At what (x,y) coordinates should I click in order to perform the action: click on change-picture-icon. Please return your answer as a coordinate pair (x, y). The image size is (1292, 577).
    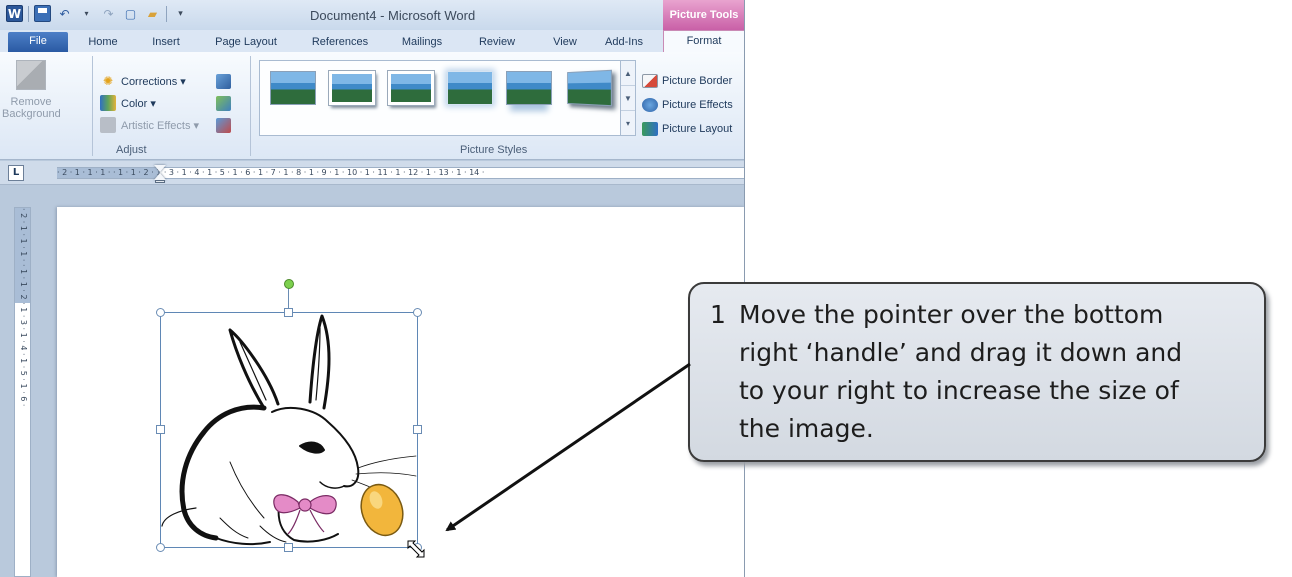
    Looking at the image, I should click on (223, 103).